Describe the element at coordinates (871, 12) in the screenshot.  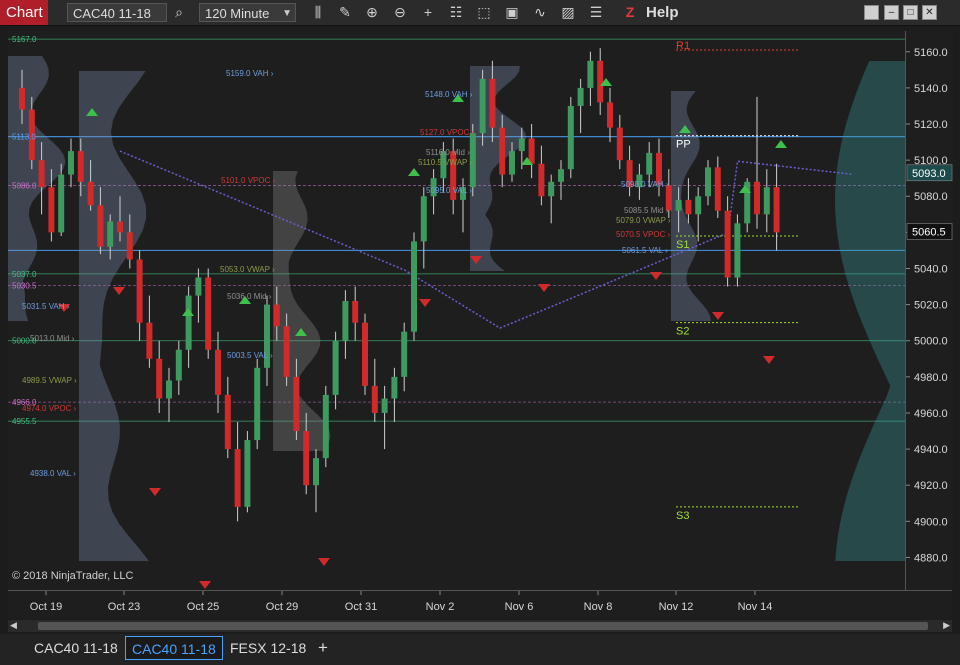
I see `tile-icon` at that location.